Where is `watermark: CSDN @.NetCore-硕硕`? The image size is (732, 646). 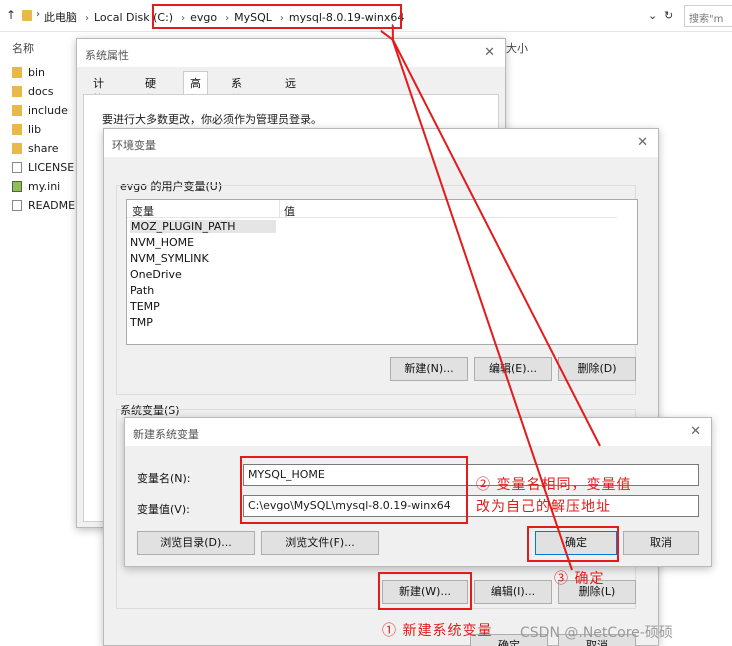 watermark: CSDN @.NetCore-硕硕 is located at coordinates (596, 633).